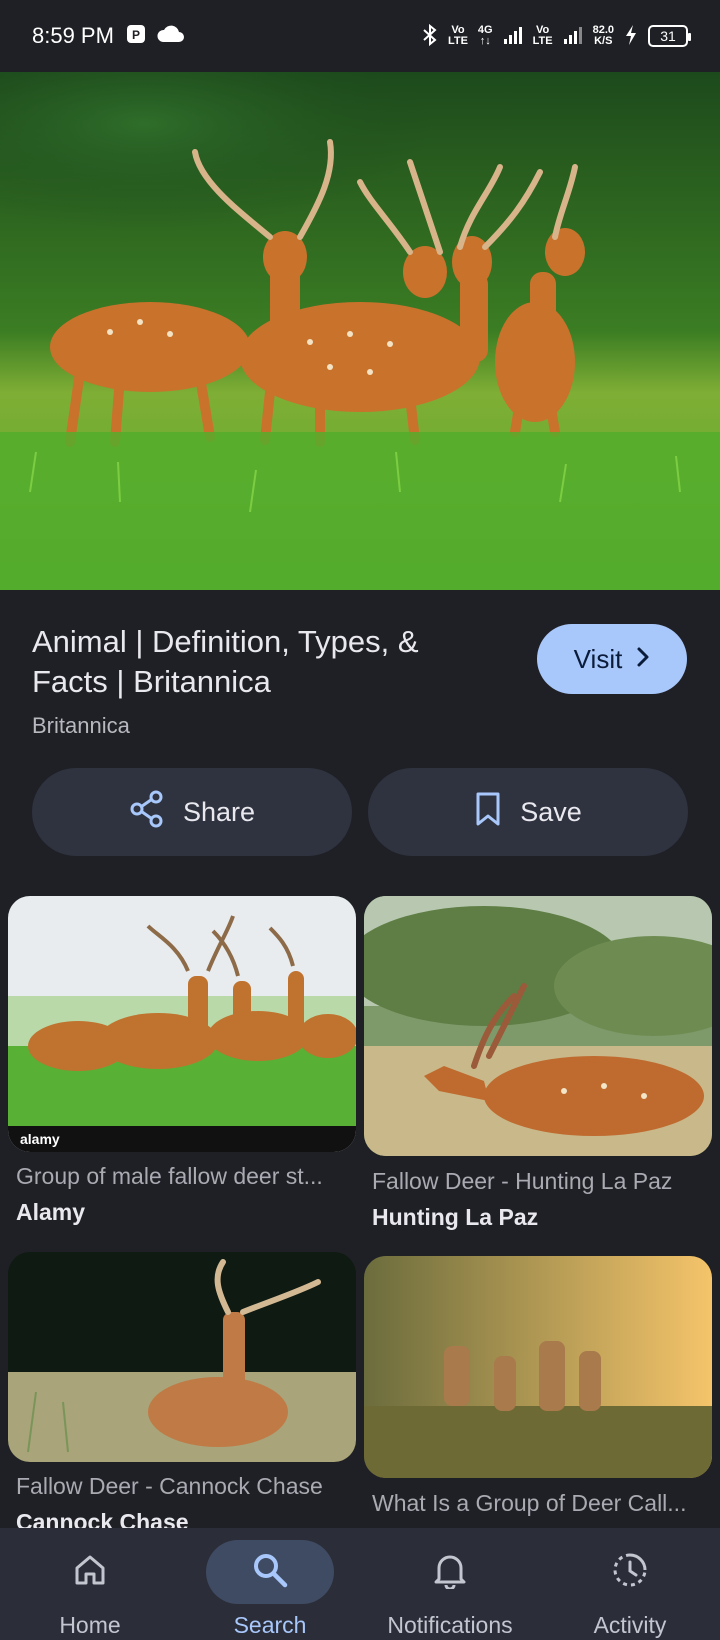 The width and height of the screenshot is (720, 1640). Describe the element at coordinates (603, 35) in the screenshot. I see `net-speed: 82.0 K/S` at that location.